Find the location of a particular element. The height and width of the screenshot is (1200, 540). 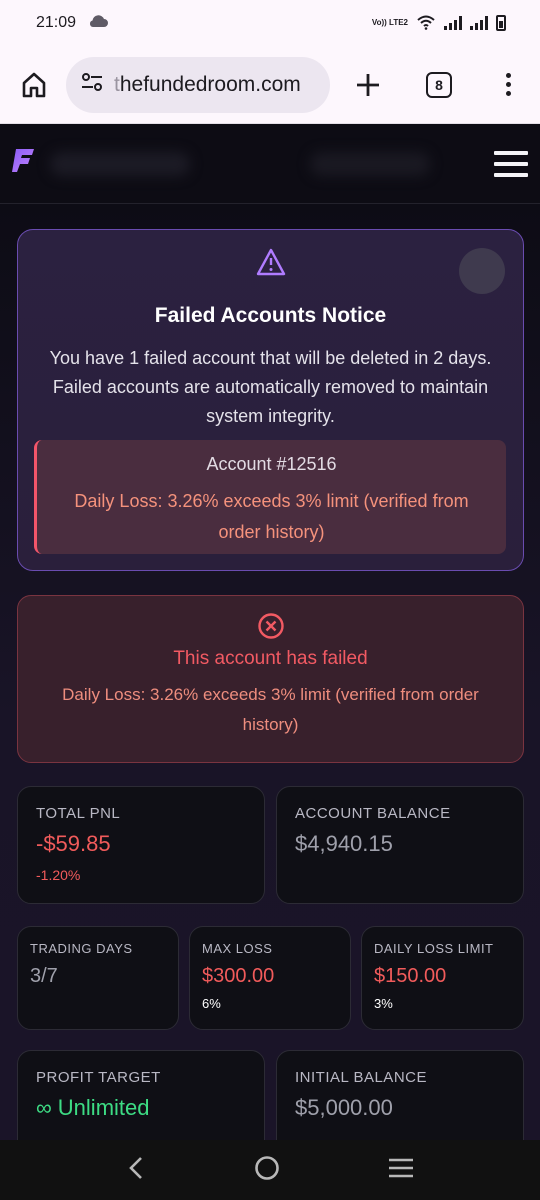

max-loss-value: $300.00 is located at coordinates (238, 976).